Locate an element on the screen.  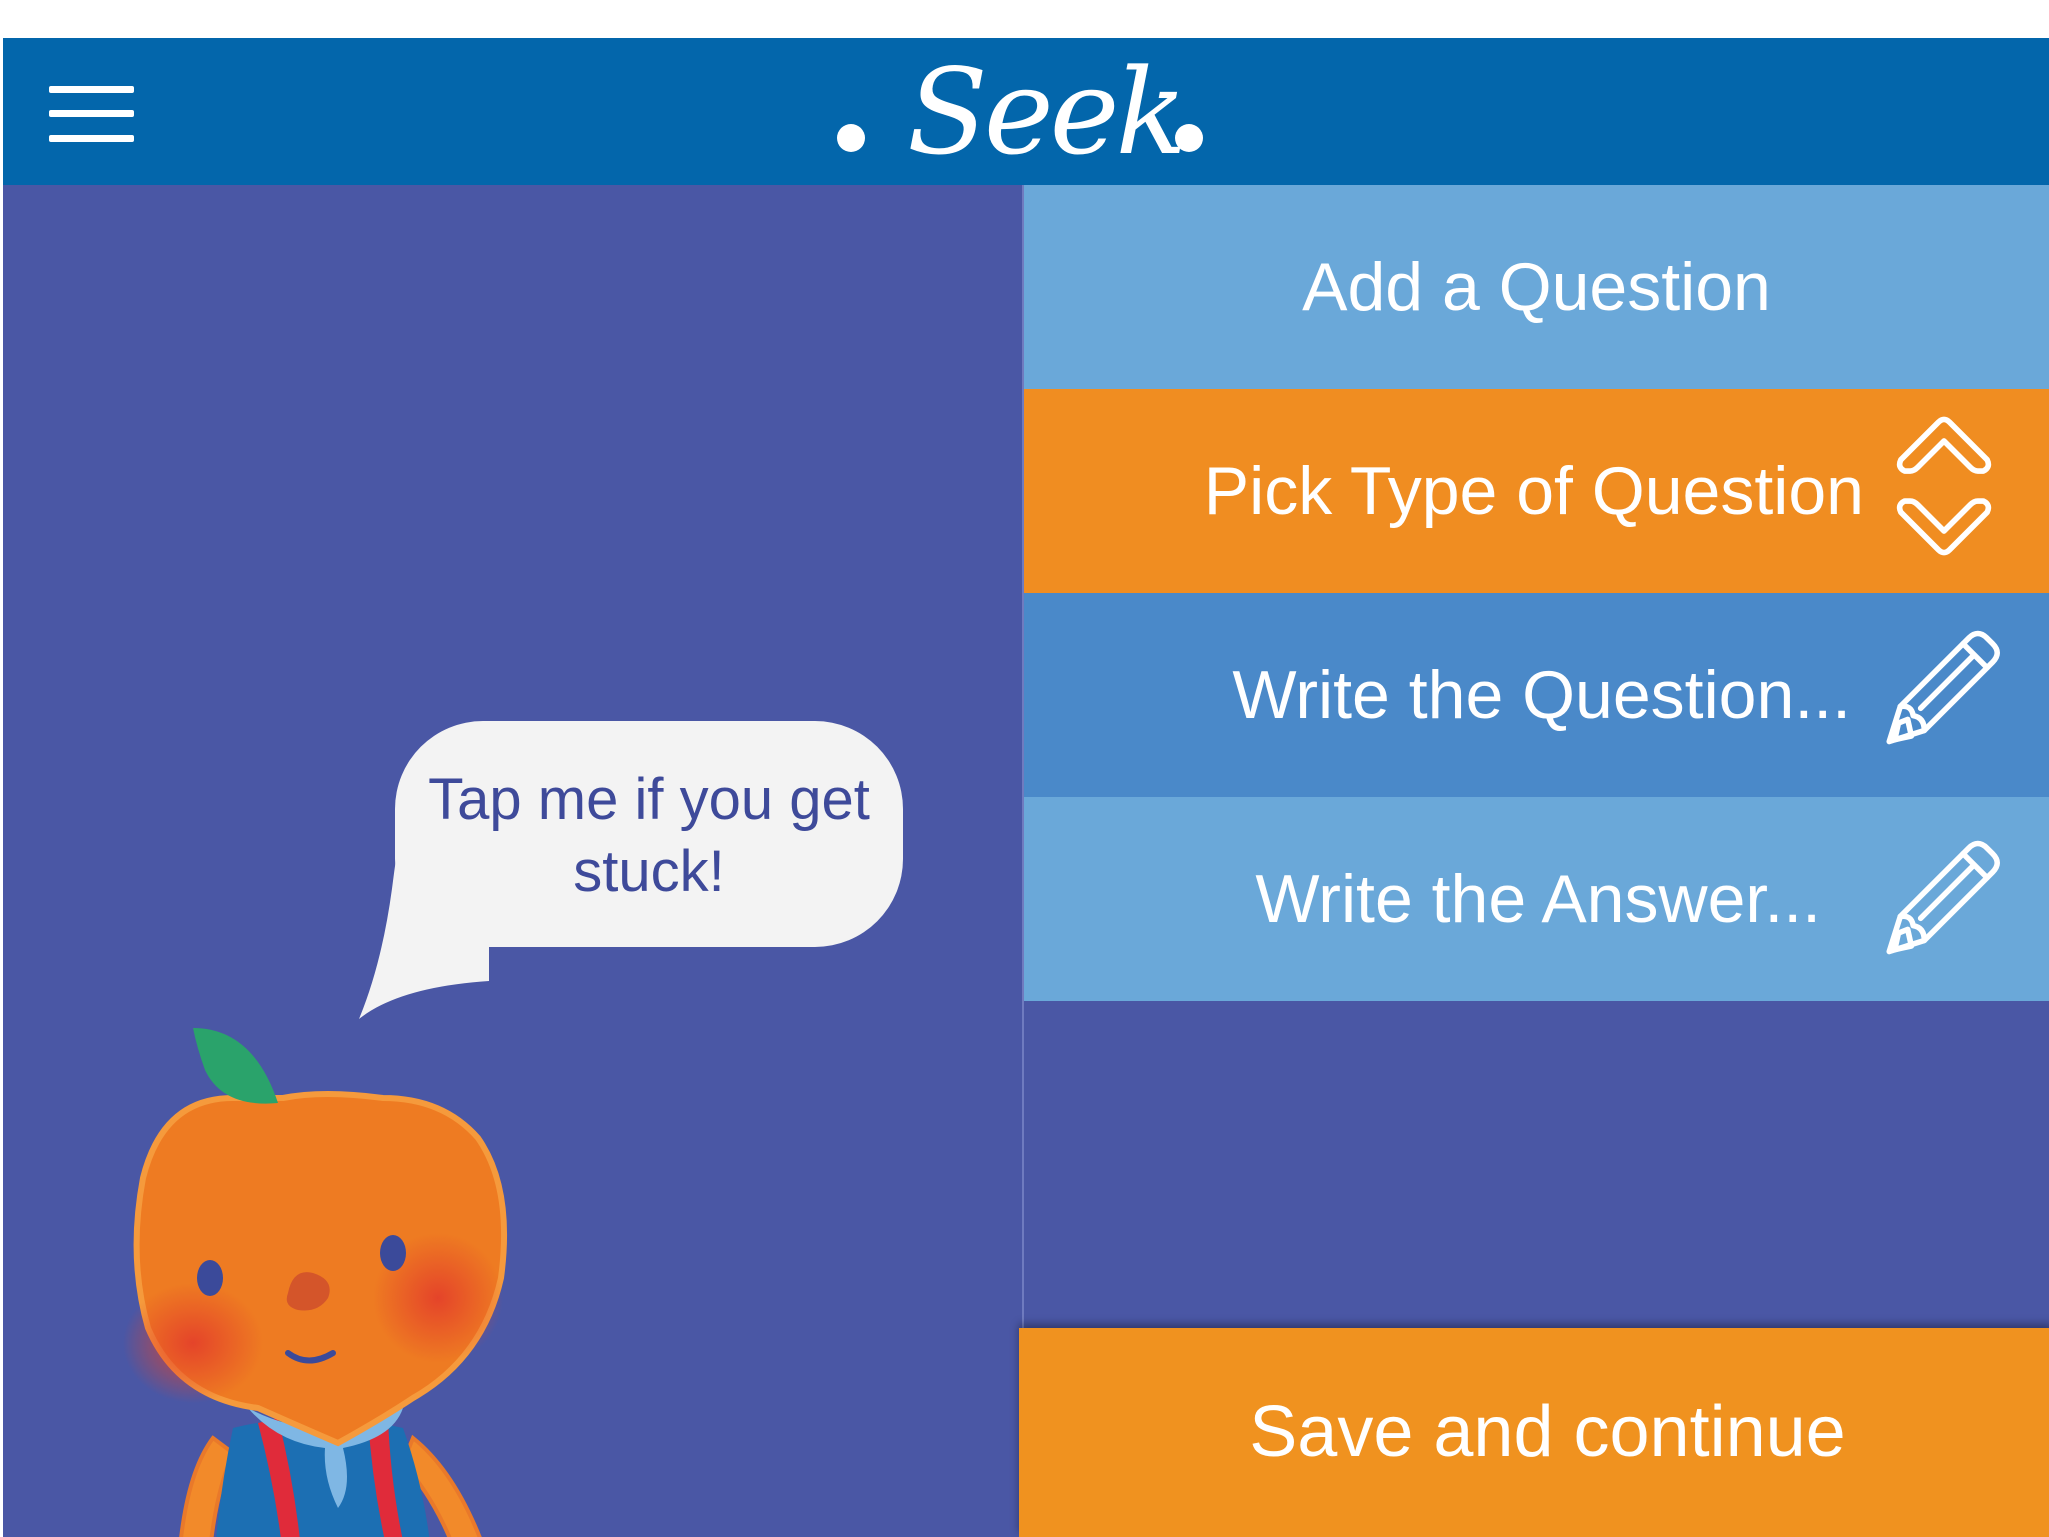
top-bar: Seek is located at coordinates (1026, 111).